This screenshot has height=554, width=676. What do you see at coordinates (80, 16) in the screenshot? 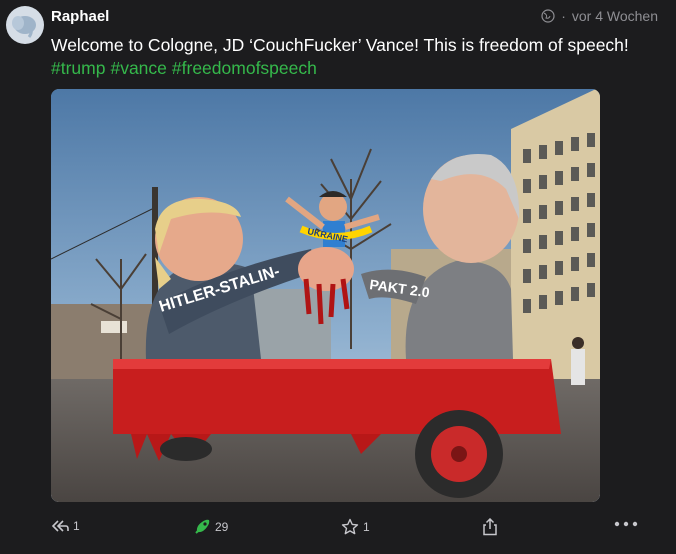
I see `author-name: Raphael` at bounding box center [80, 16].